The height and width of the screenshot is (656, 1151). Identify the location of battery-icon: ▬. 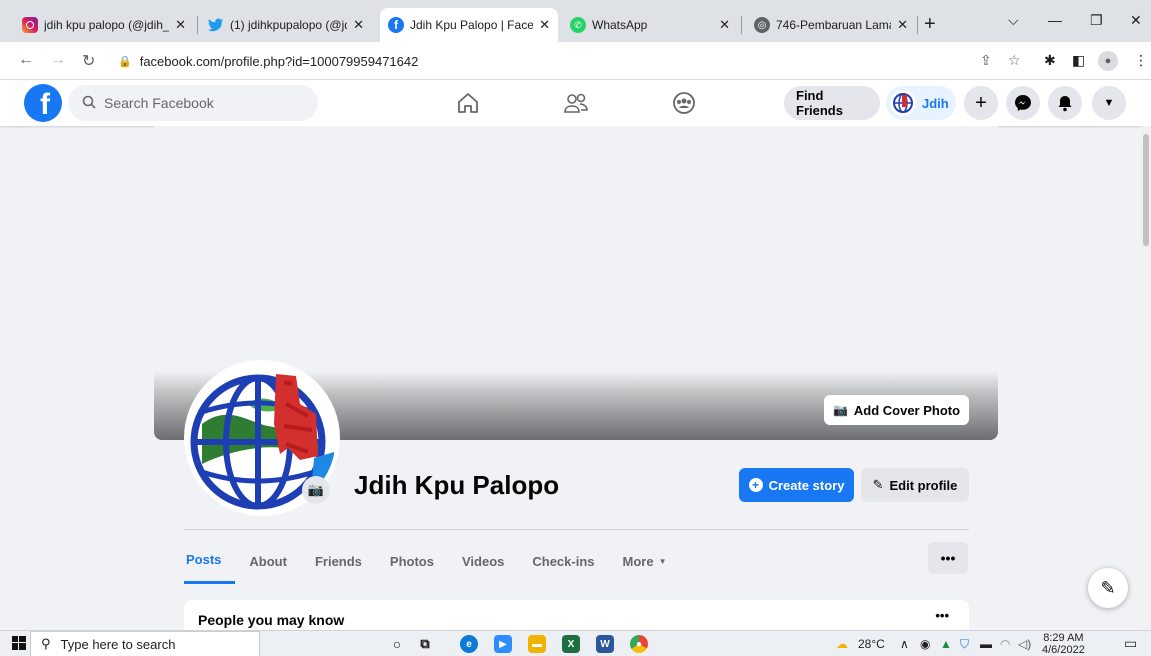
(986, 644).